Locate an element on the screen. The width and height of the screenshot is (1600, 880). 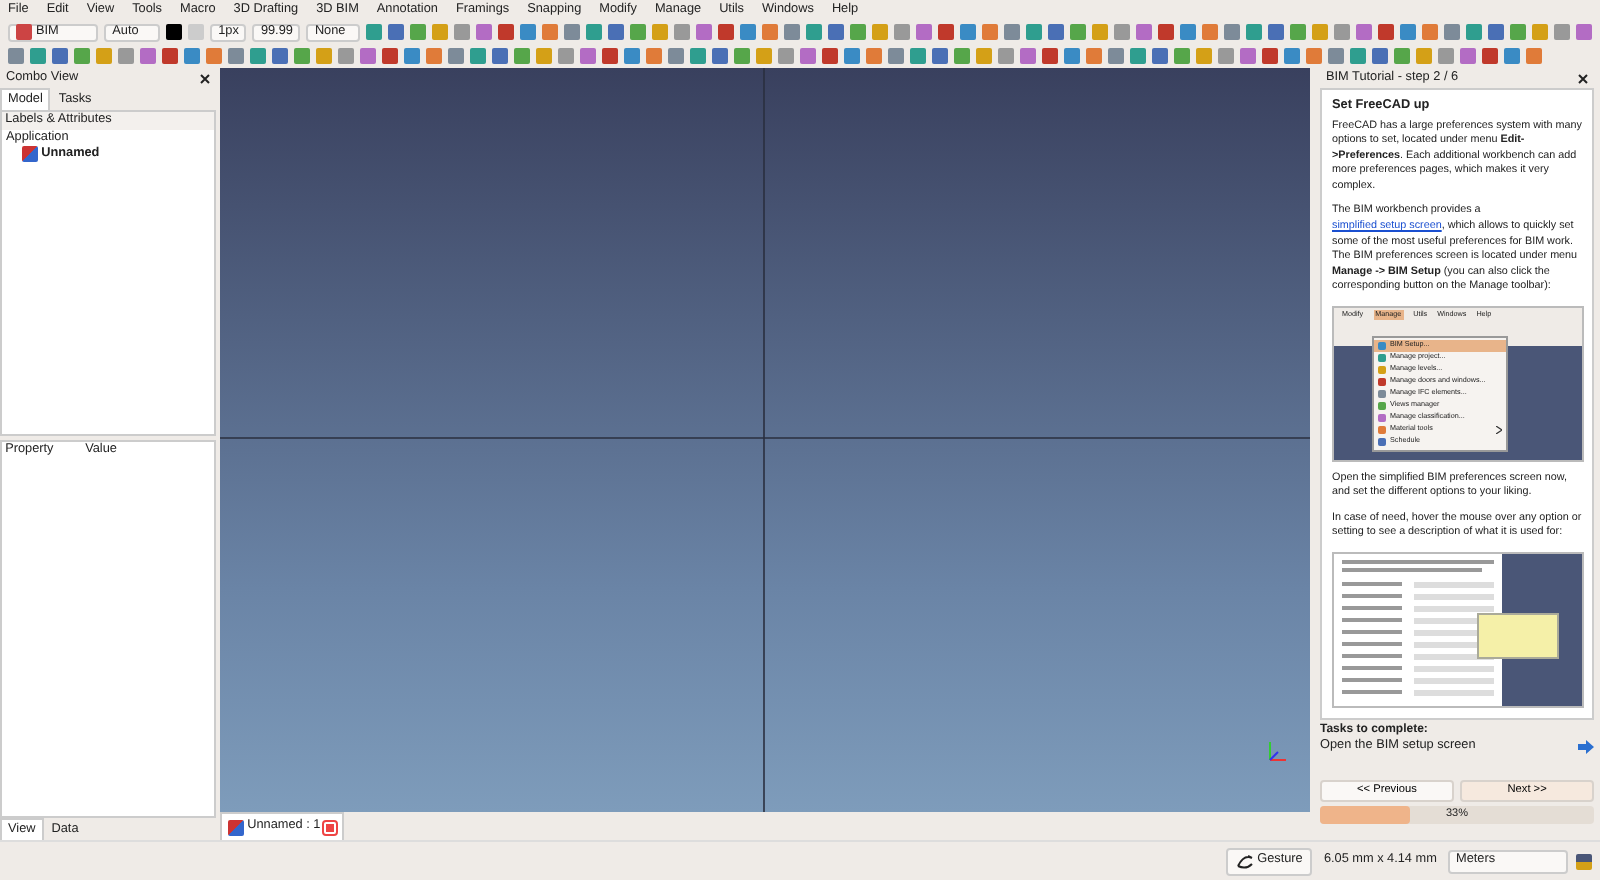
settings-icon is located at coordinates (1584, 861).